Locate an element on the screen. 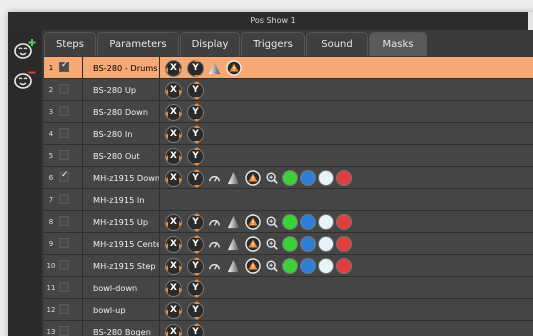  position-name: MH-z1915 Center is located at coordinates (121, 244).